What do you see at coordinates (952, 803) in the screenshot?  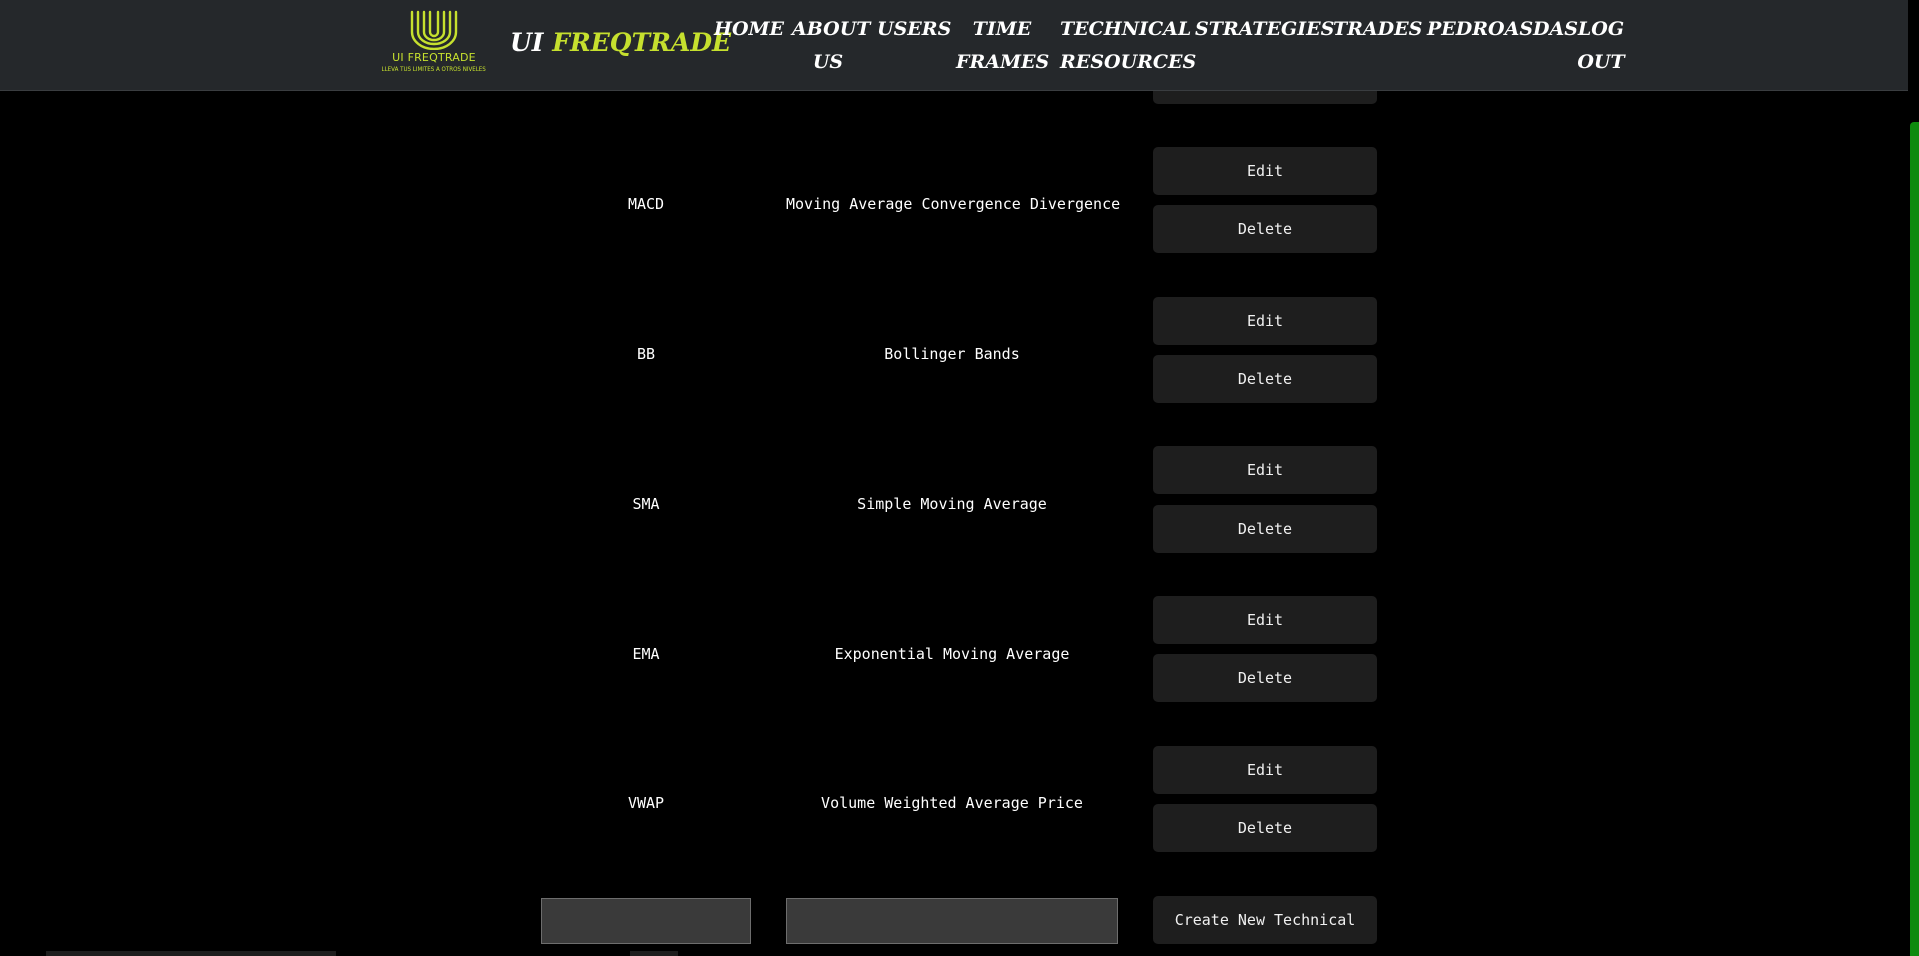 I see `technical-name: Volume Weighted Average Price` at bounding box center [952, 803].